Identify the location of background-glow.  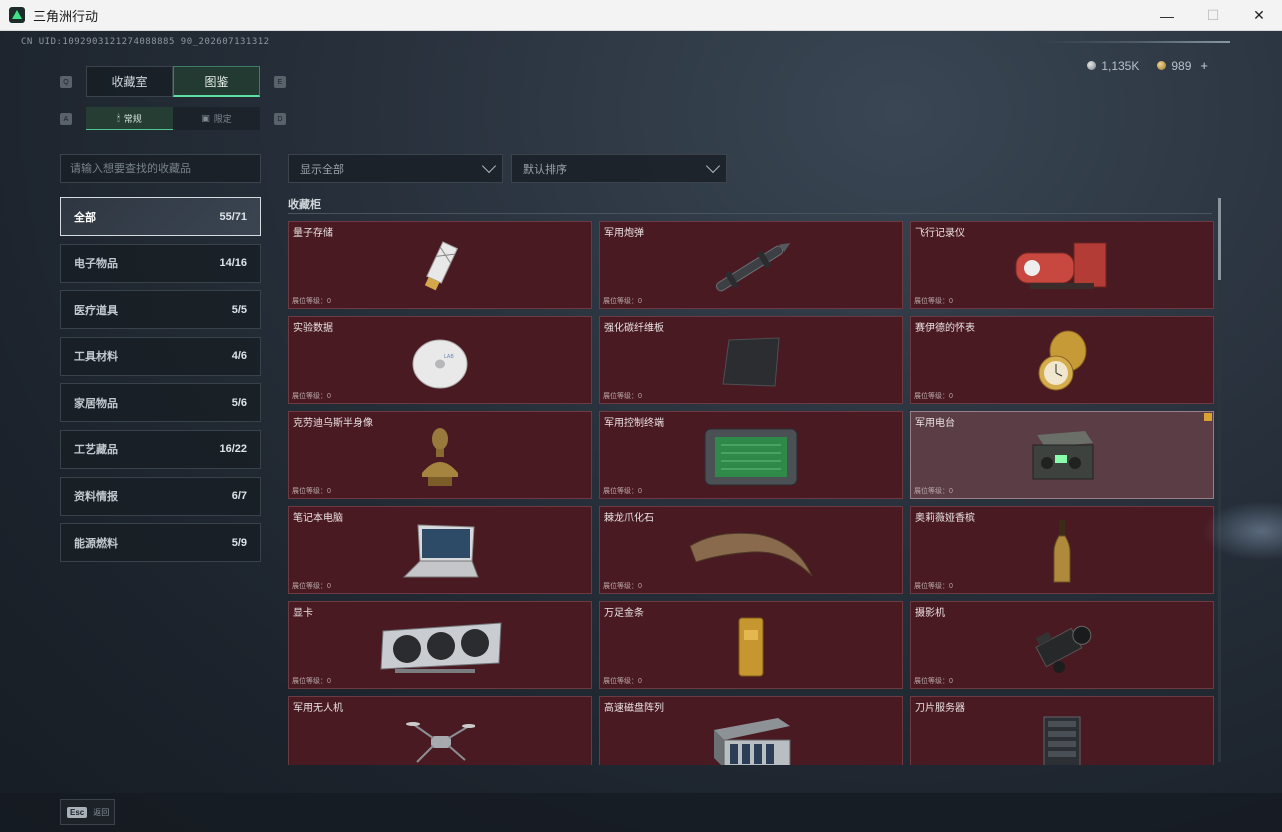
(1242, 531).